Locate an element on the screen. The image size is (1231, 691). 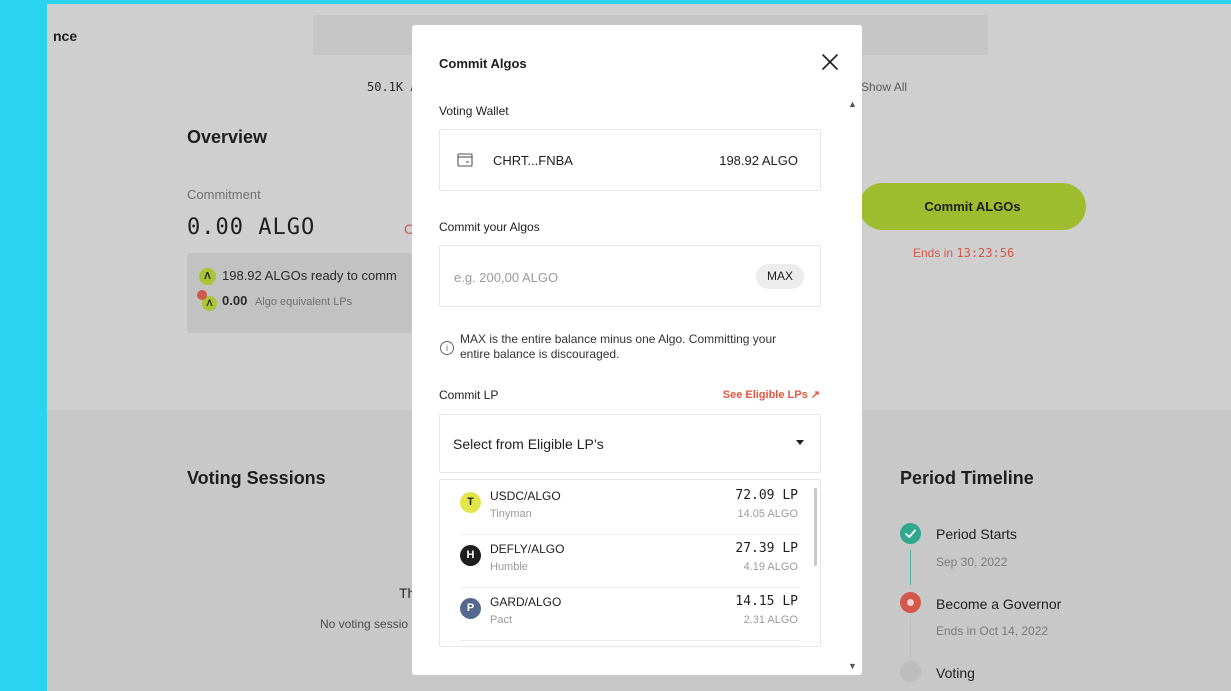
timeline-step-date: Sep 30, 2022 is located at coordinates (972, 562).